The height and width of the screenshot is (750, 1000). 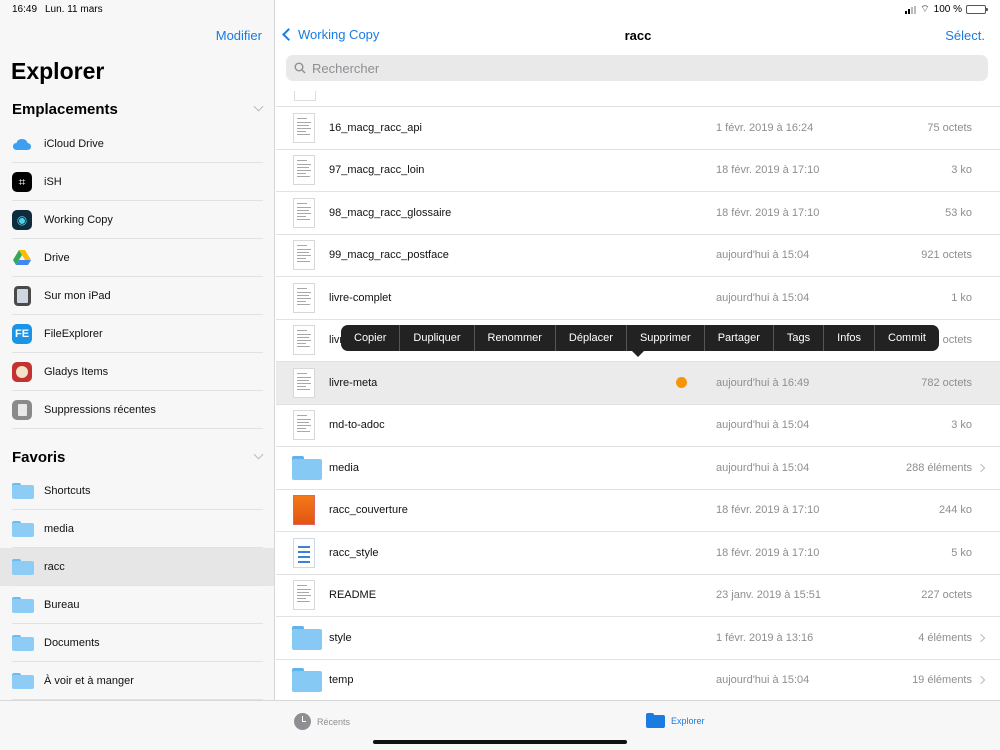 What do you see at coordinates (73, 334) in the screenshot?
I see `sidebar-item-label: FileExplorer` at bounding box center [73, 334].